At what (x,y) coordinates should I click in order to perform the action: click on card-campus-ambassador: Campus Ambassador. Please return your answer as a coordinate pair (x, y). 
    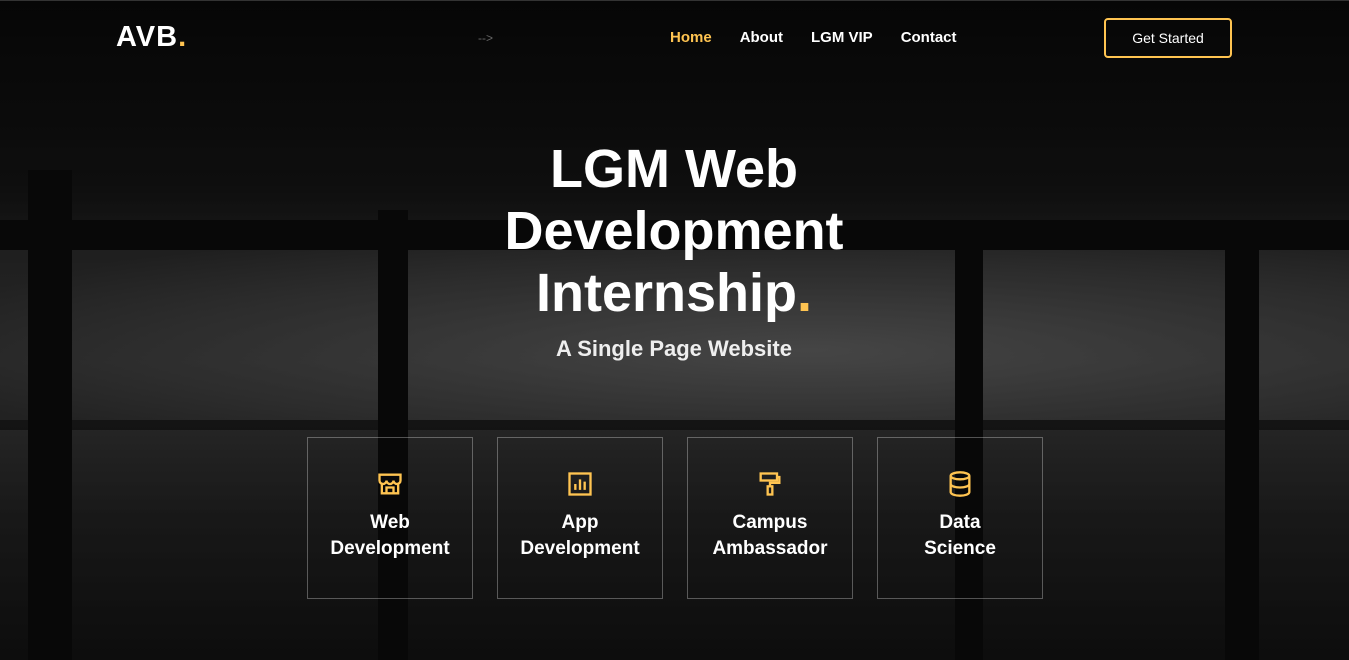
    Looking at the image, I should click on (770, 518).